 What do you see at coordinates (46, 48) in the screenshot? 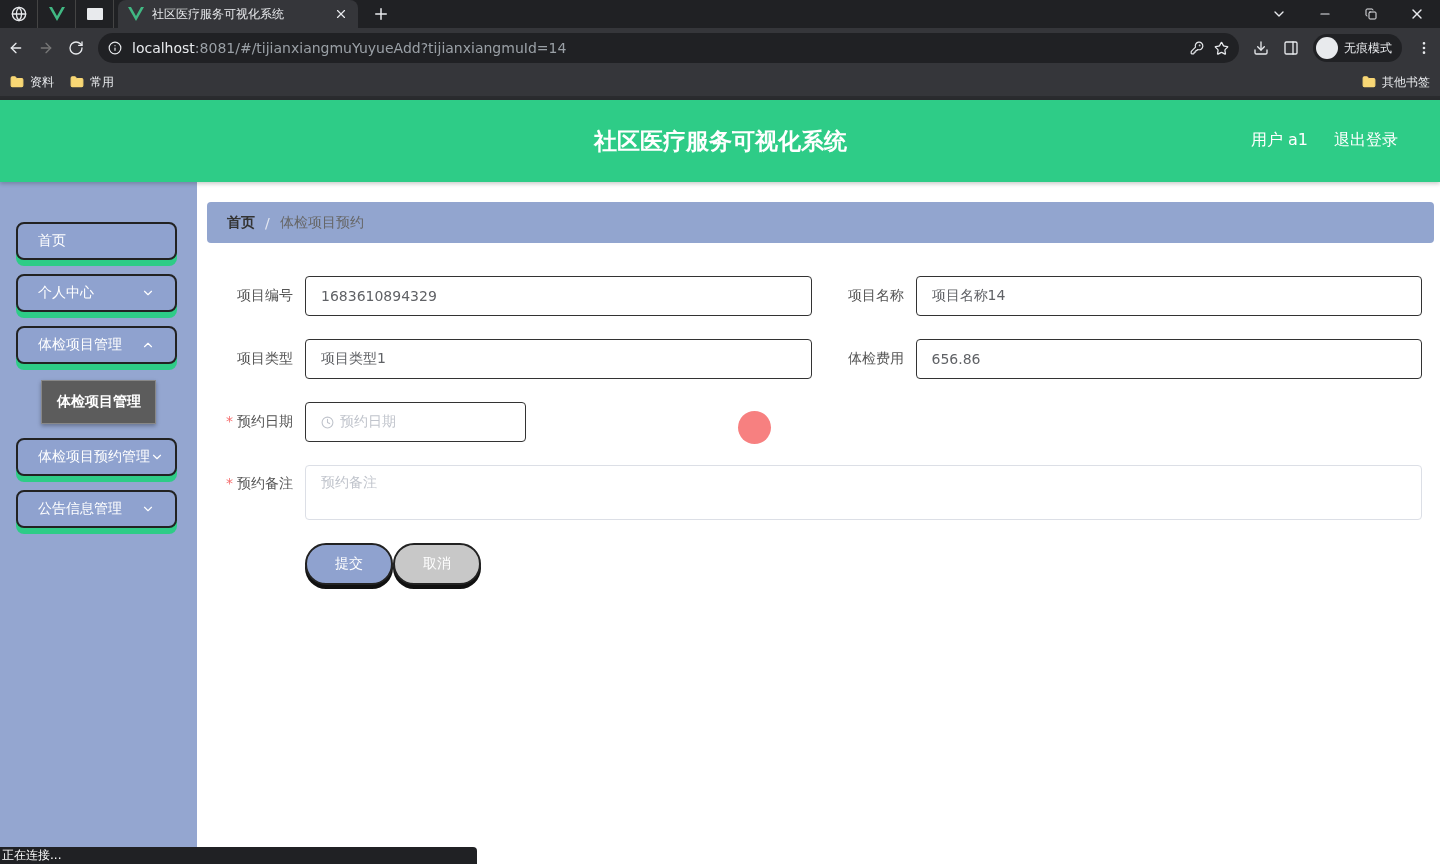
I see `forward-icon` at bounding box center [46, 48].